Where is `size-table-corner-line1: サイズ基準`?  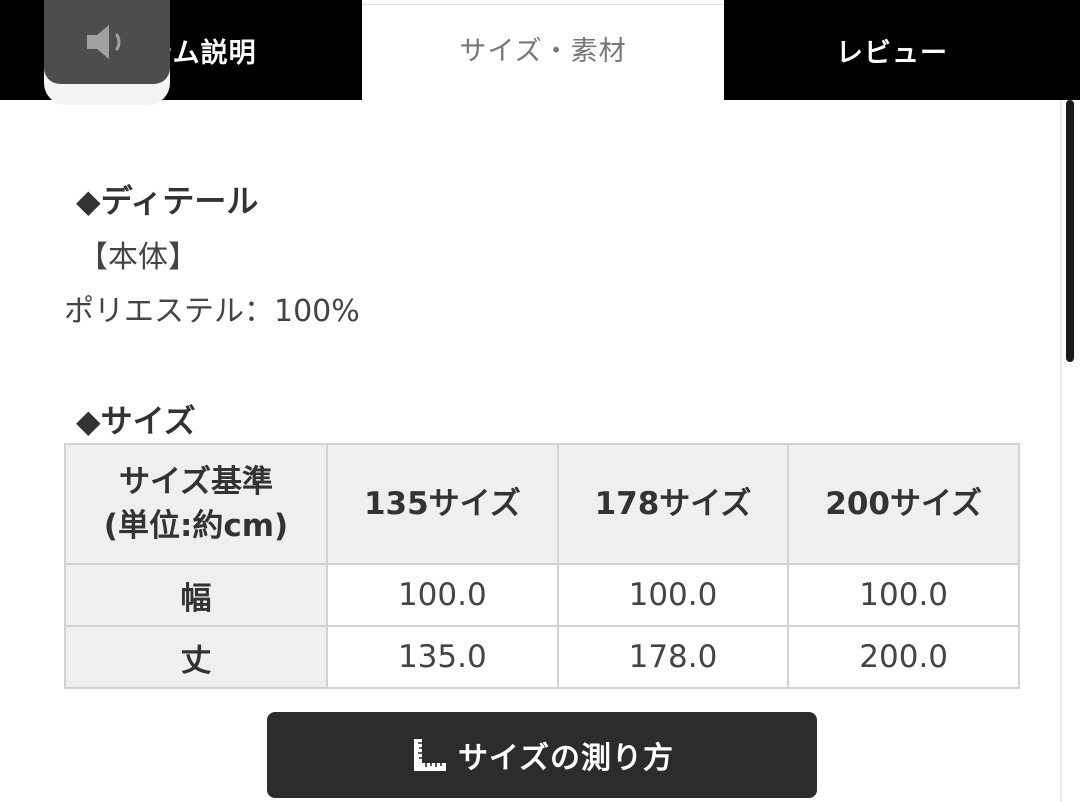 size-table-corner-line1: サイズ基準 is located at coordinates (196, 482).